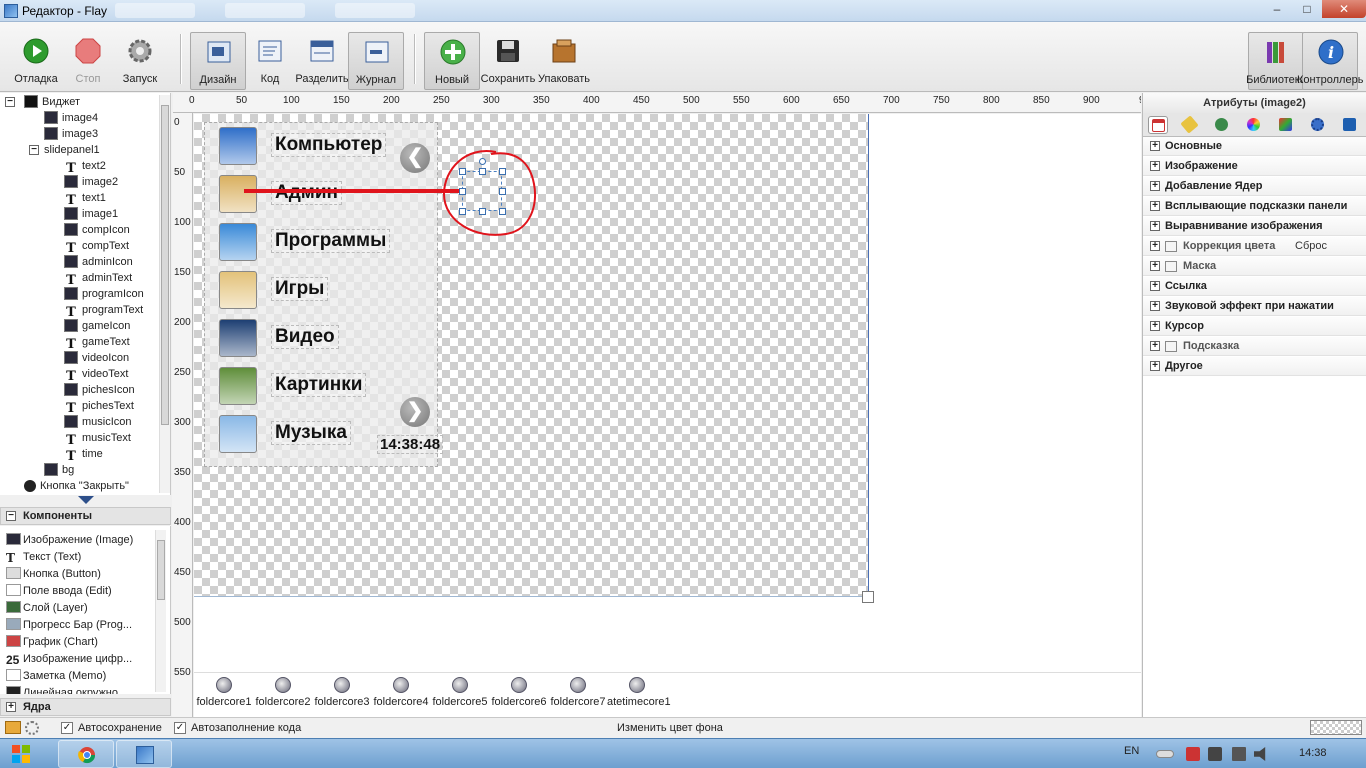 The image size is (1366, 768). I want to click on component-item: Изображение (Image), so click(69, 540).